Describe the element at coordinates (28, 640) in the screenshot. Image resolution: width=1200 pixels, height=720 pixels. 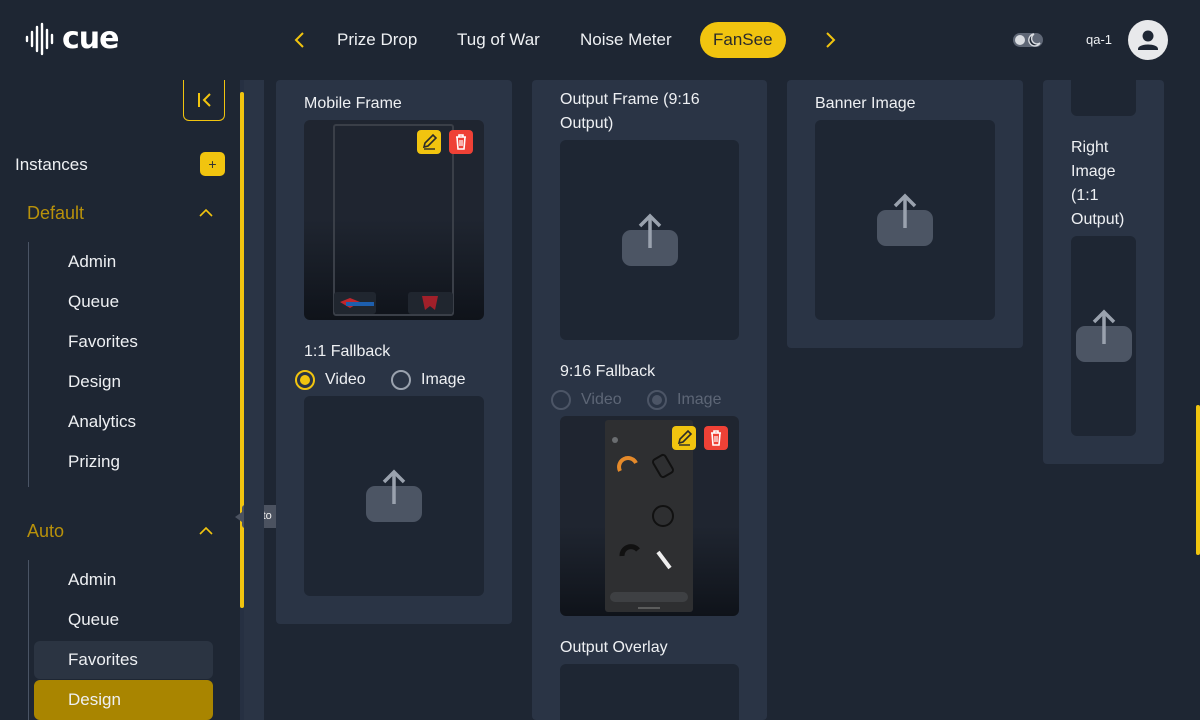
I see `group-auto-line` at that location.